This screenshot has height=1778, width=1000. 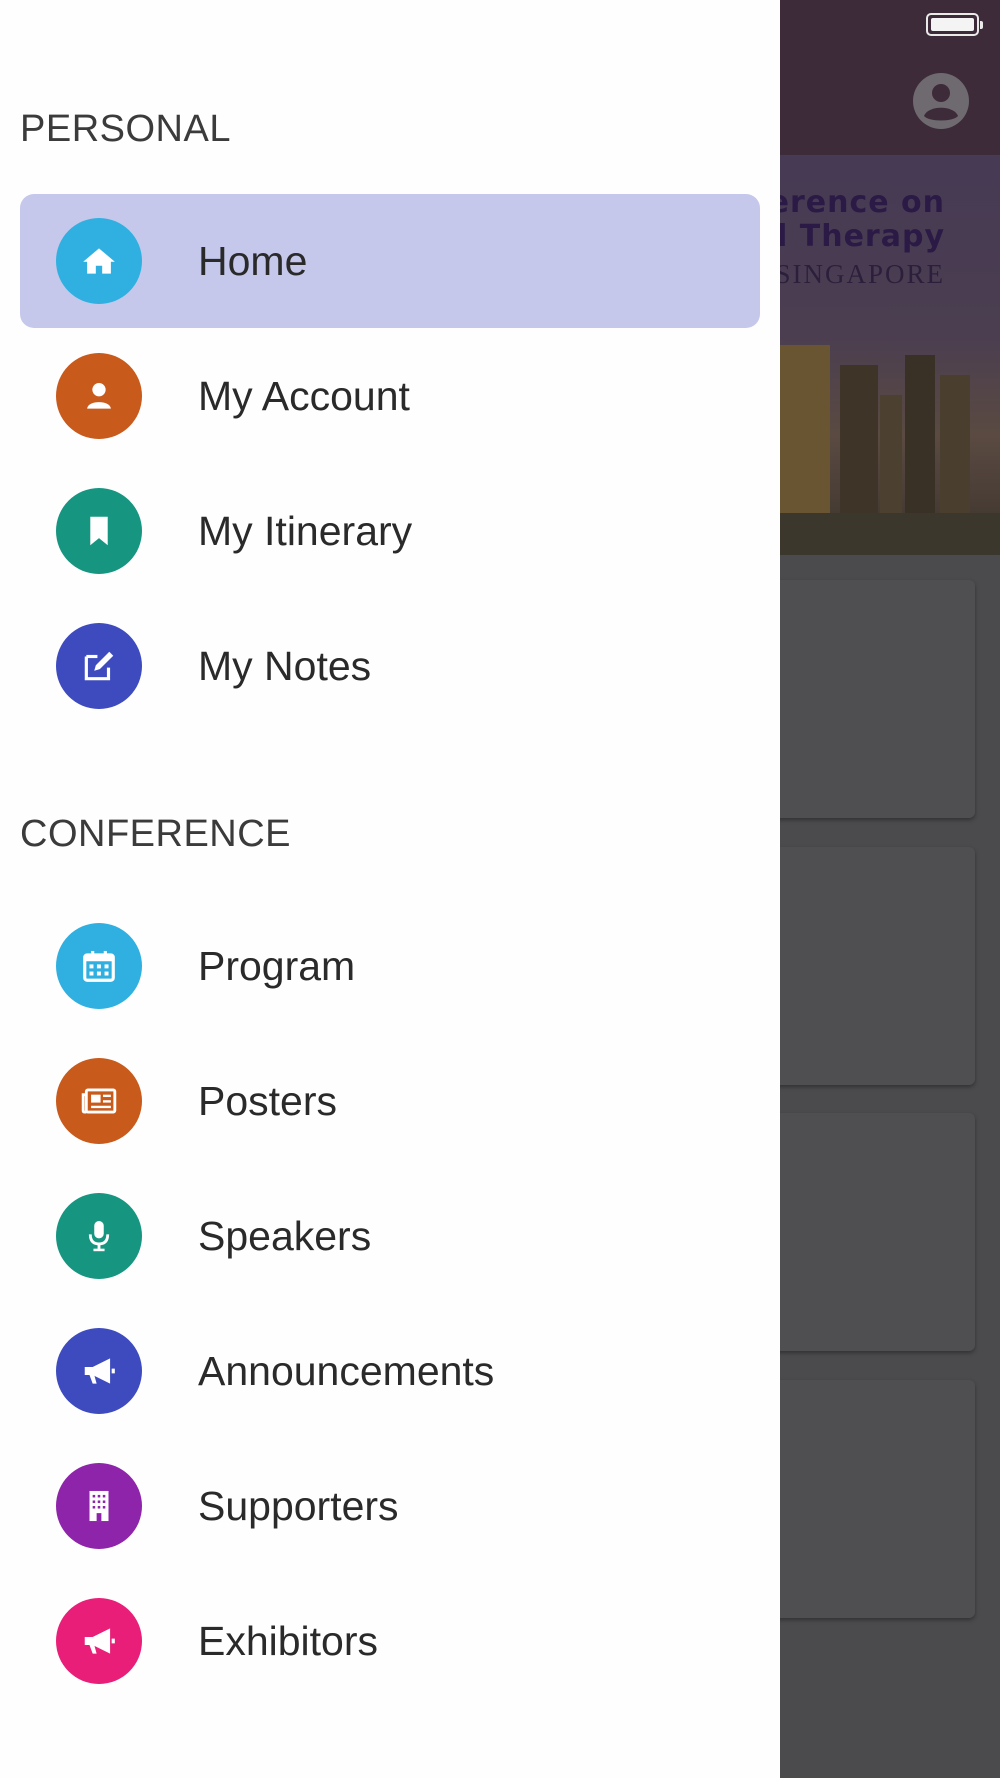 I want to click on menu-item-my-notes: My Notes, so click(x=390, y=666).